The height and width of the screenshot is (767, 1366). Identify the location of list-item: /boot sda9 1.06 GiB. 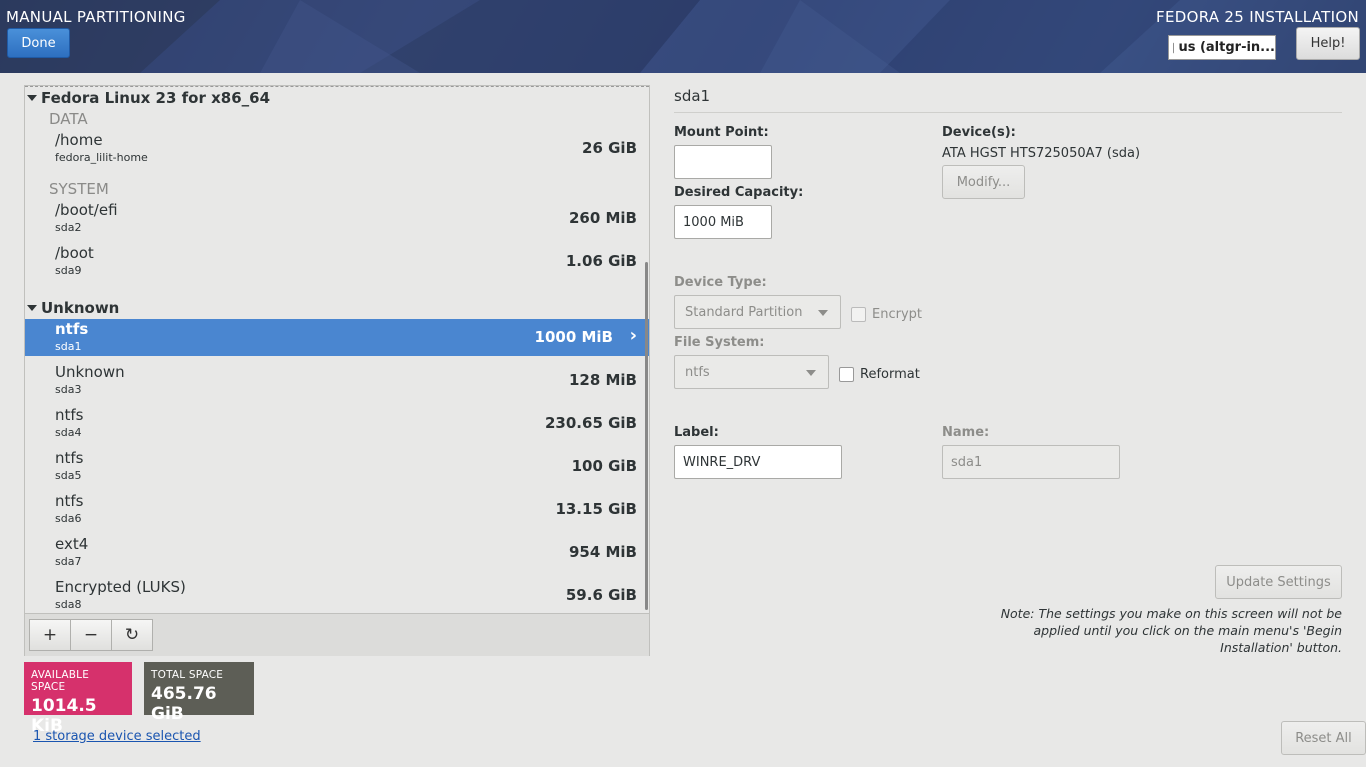
(337, 261).